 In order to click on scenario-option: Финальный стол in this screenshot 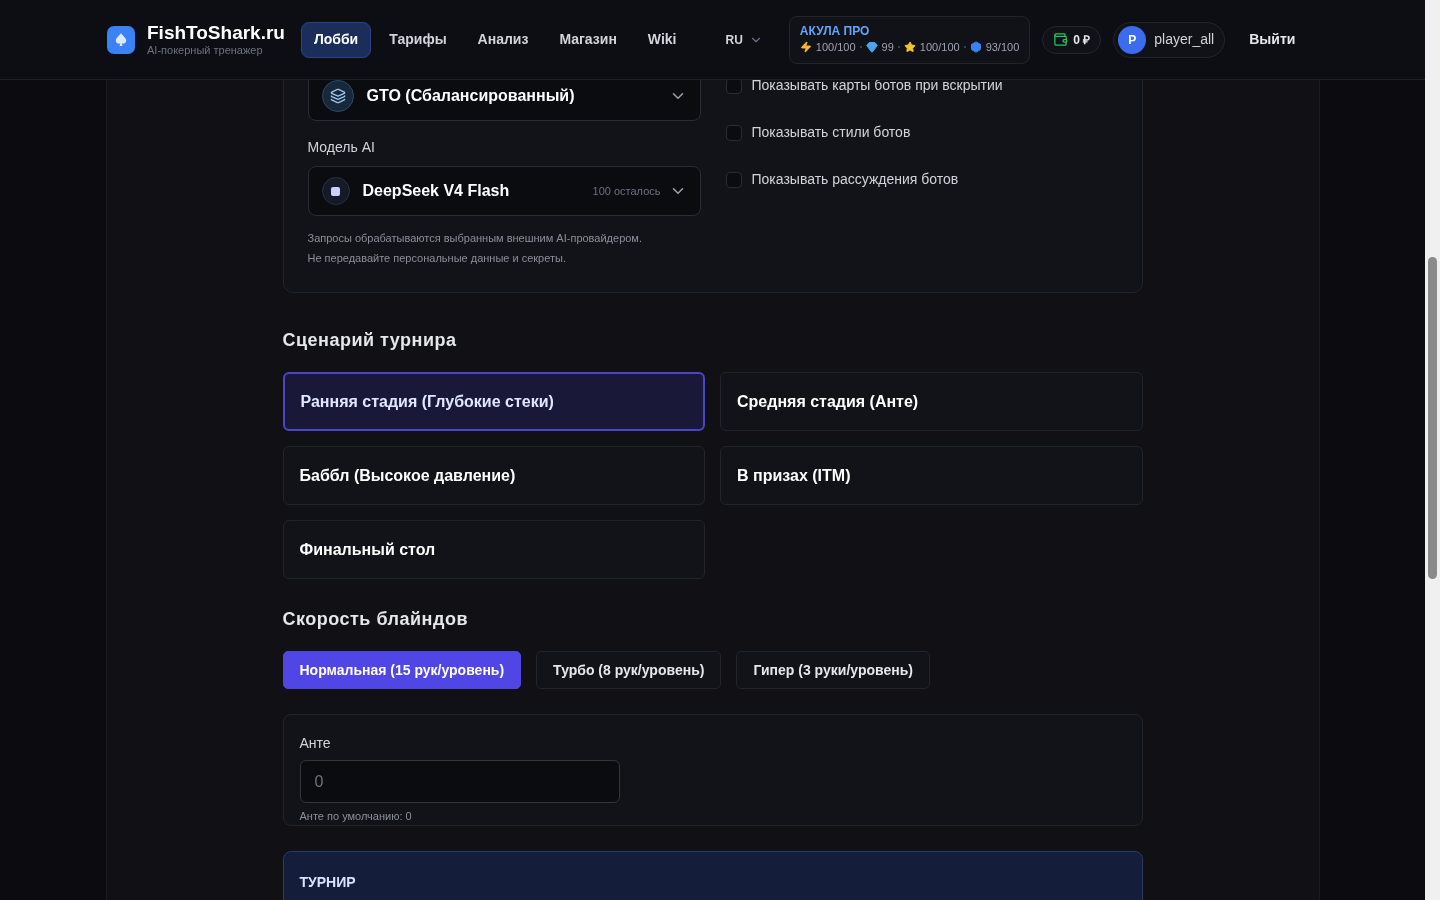, I will do `click(493, 549)`.